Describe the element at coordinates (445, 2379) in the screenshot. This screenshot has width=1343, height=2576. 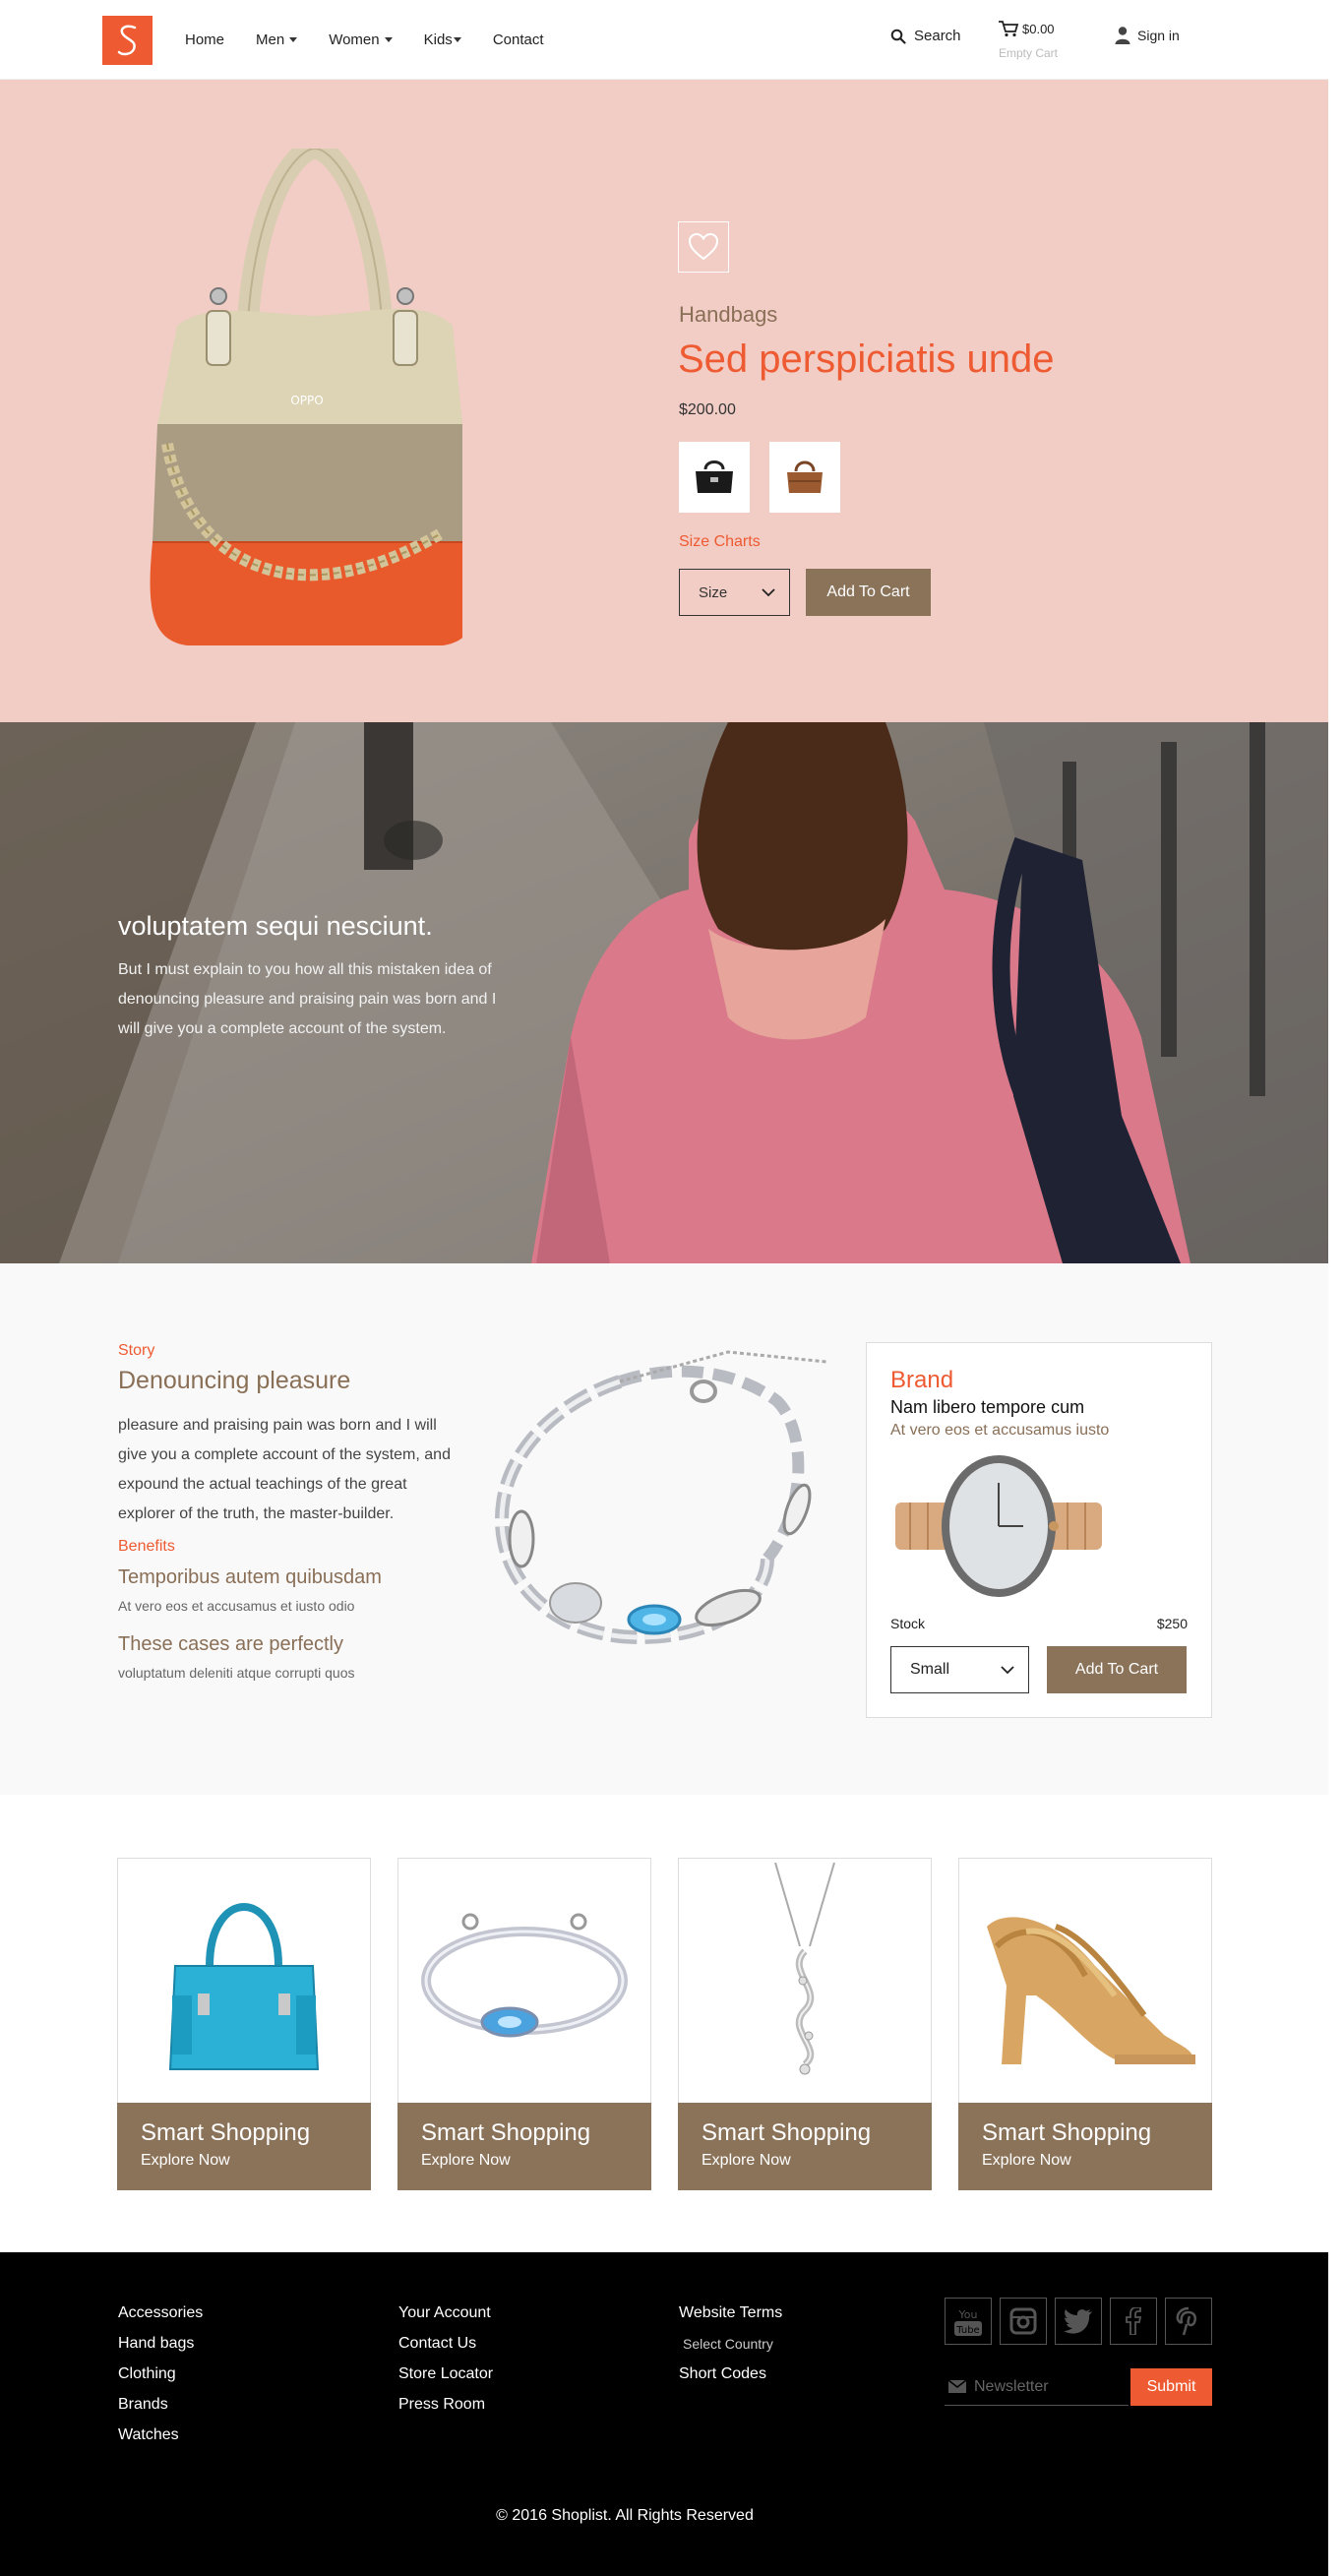
I see `footer-link: Store Locator` at that location.